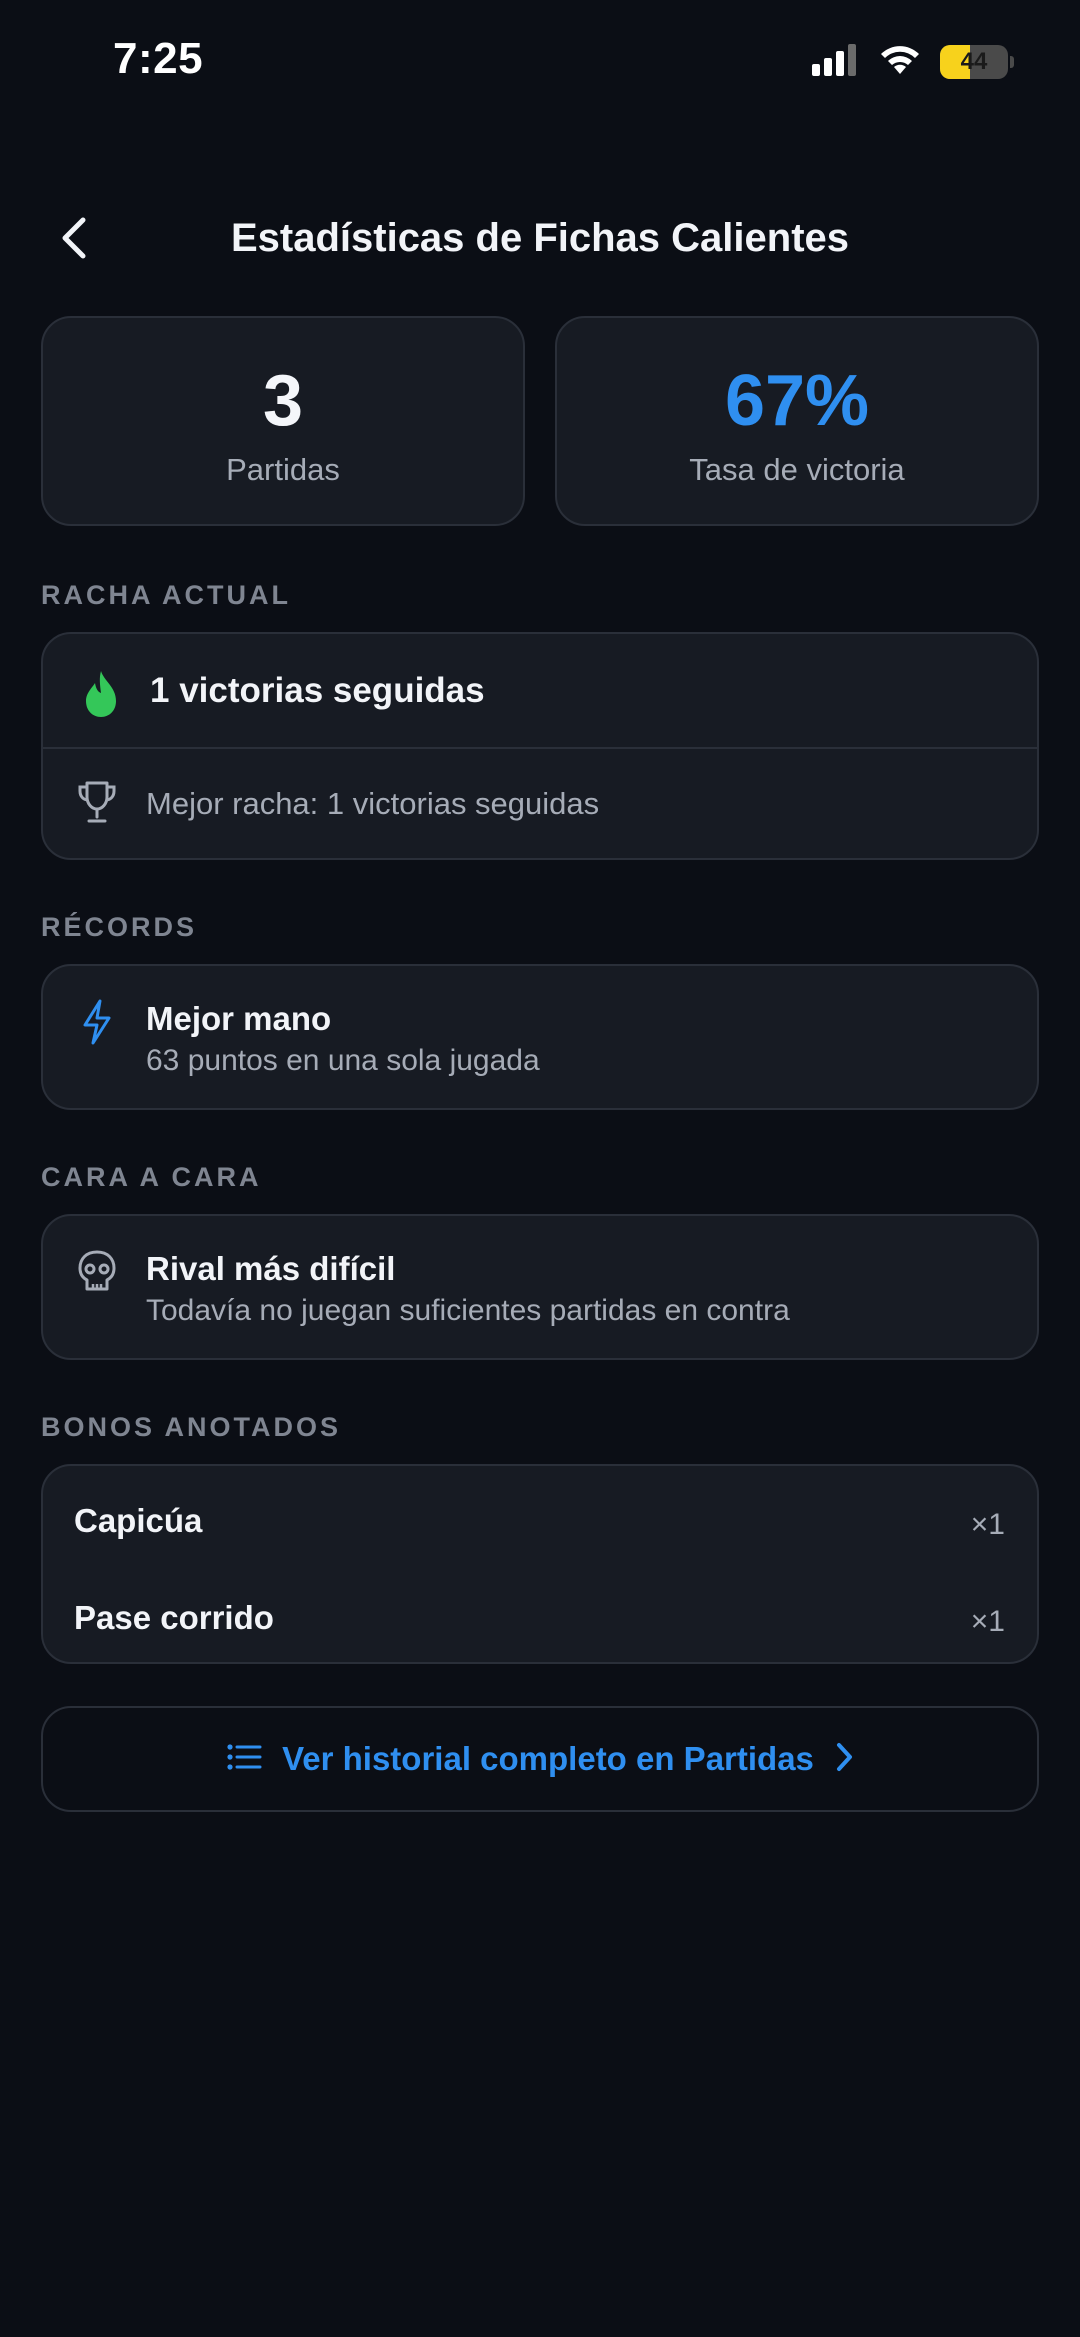 Image resolution: width=1080 pixels, height=2337 pixels. I want to click on games-played-tile: 3 Partidas, so click(283, 421).